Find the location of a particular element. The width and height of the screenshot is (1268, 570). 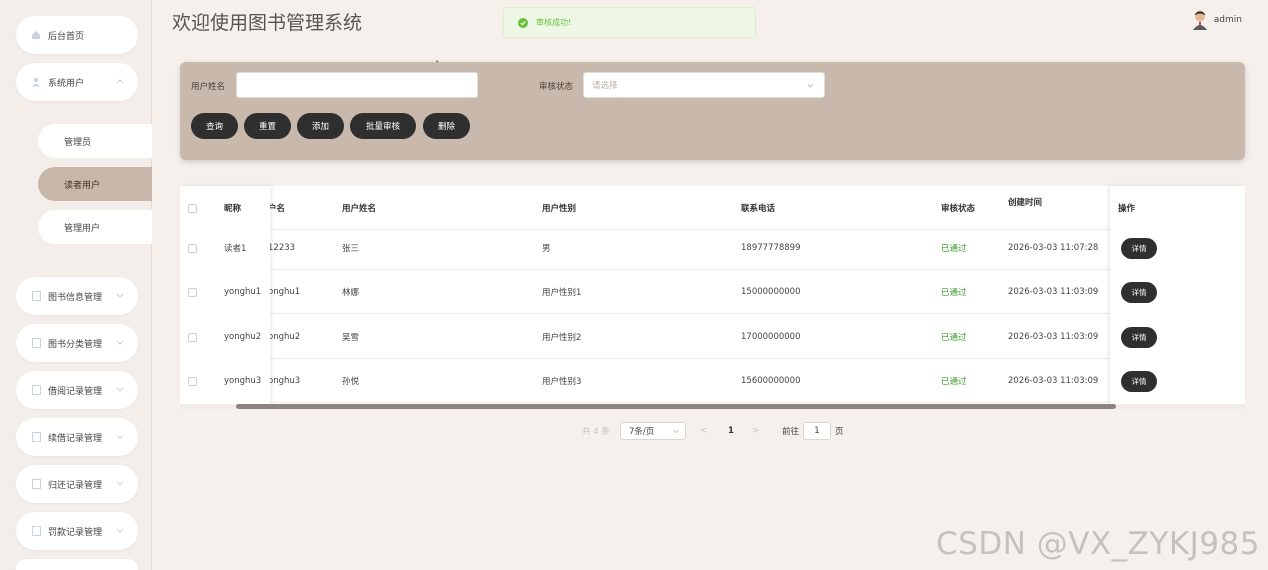

fixed-right-columns: 操作 详情 详情 详情 详情 is located at coordinates (1177, 296).